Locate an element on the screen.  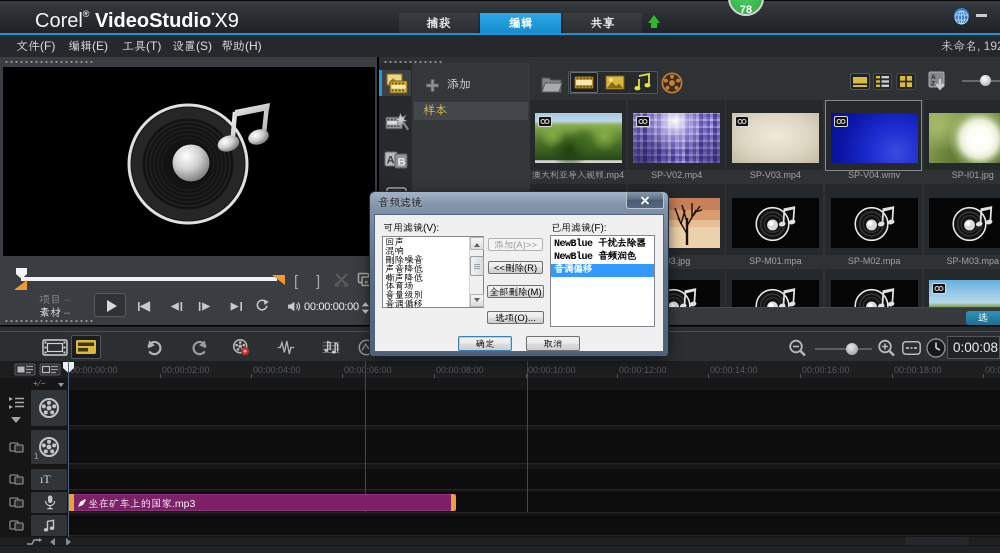
svg-text: A is located at coordinates (391, 161).